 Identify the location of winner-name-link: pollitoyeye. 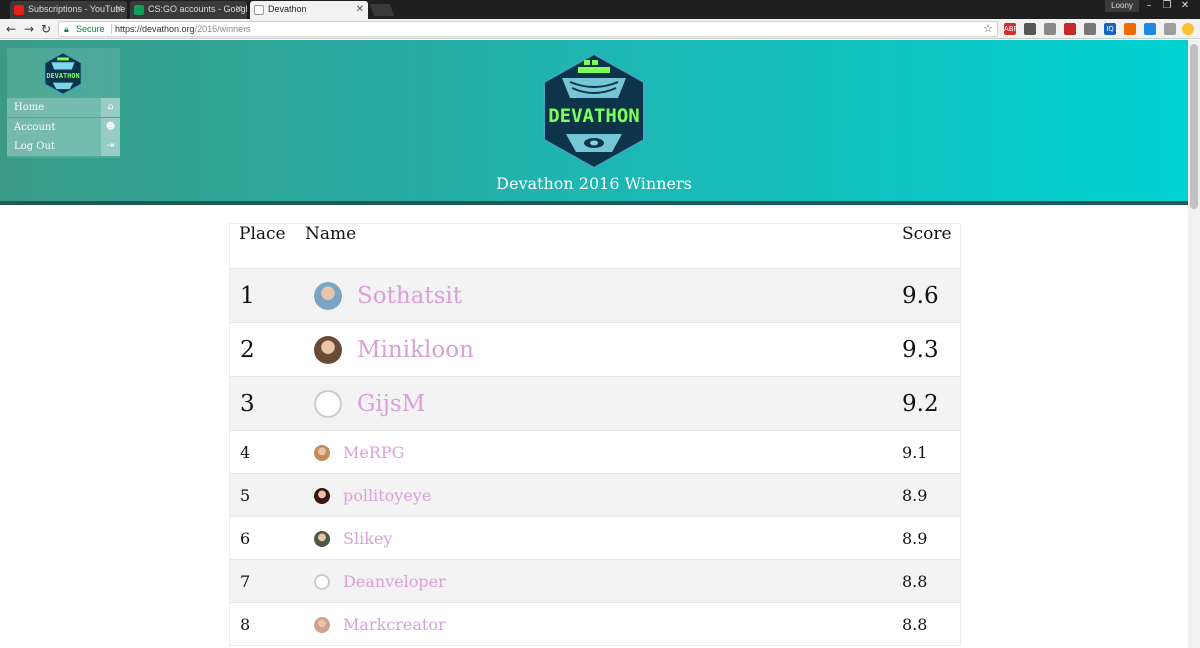
(387, 495).